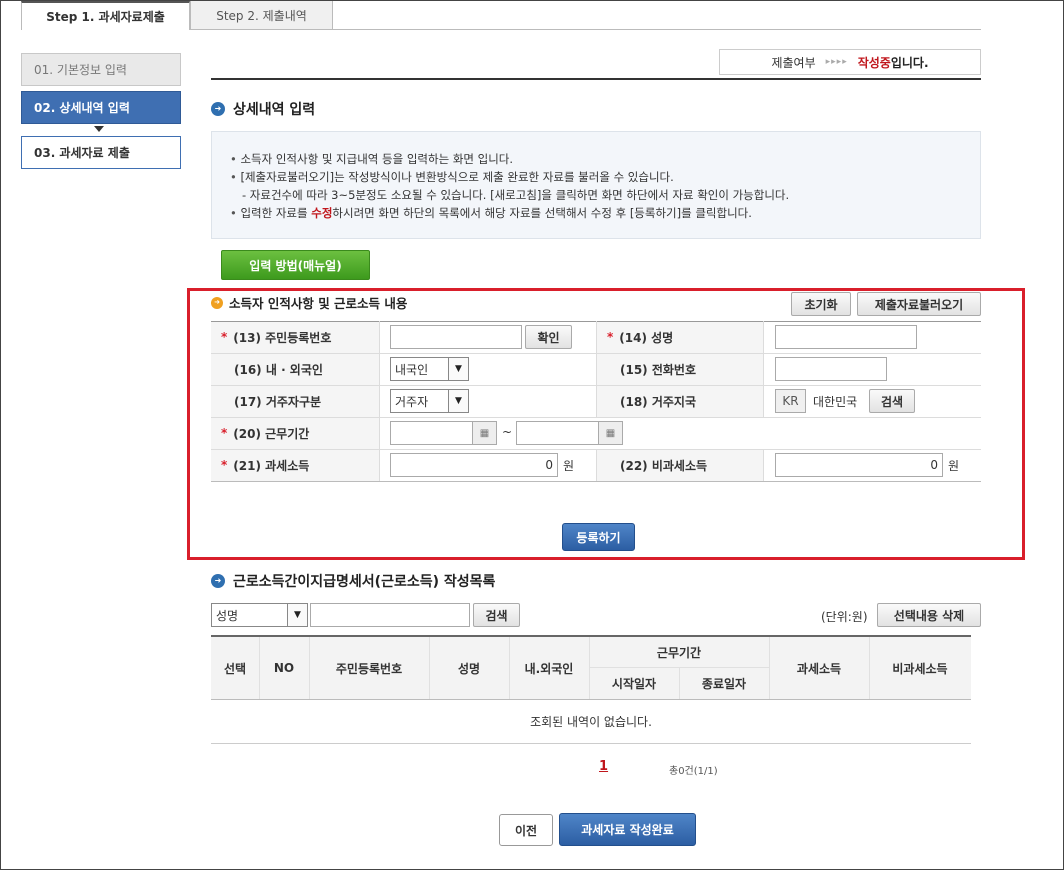 This screenshot has height=870, width=1064. I want to click on list-title-text: 근로소득간이지급명세서(근로소득) 작성목록, so click(364, 582).